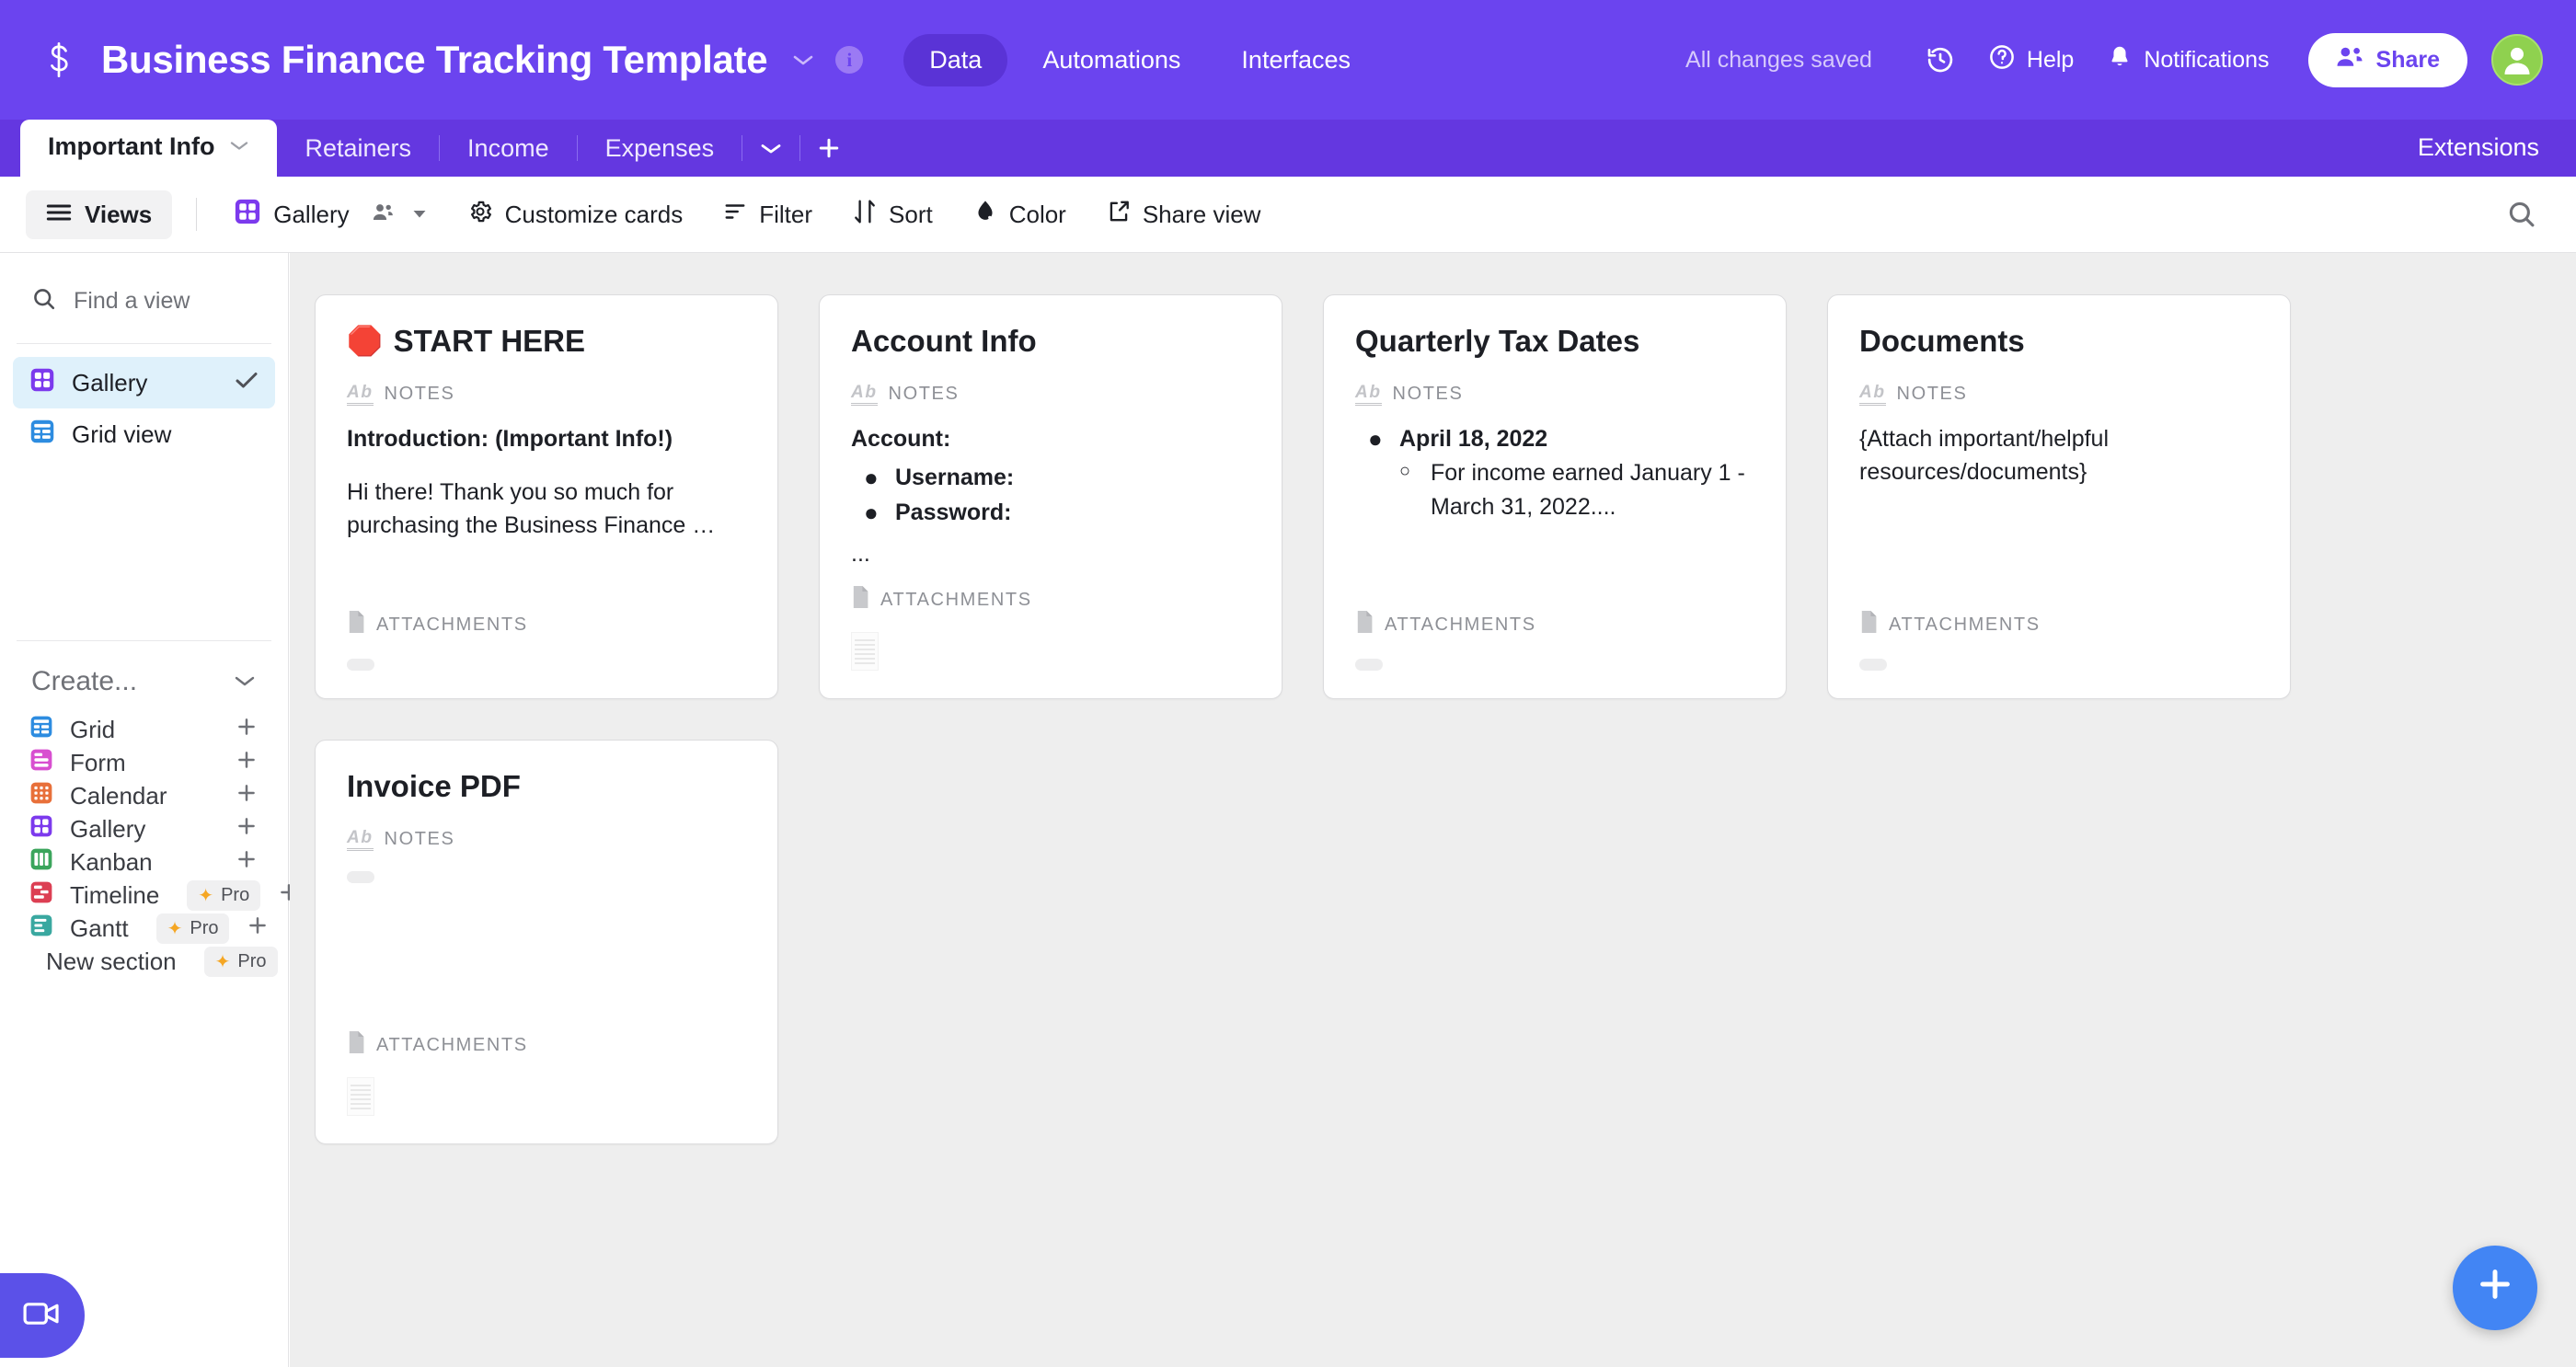 This screenshot has width=2576, height=1367. I want to click on notifications-label: Notifications, so click(2207, 60).